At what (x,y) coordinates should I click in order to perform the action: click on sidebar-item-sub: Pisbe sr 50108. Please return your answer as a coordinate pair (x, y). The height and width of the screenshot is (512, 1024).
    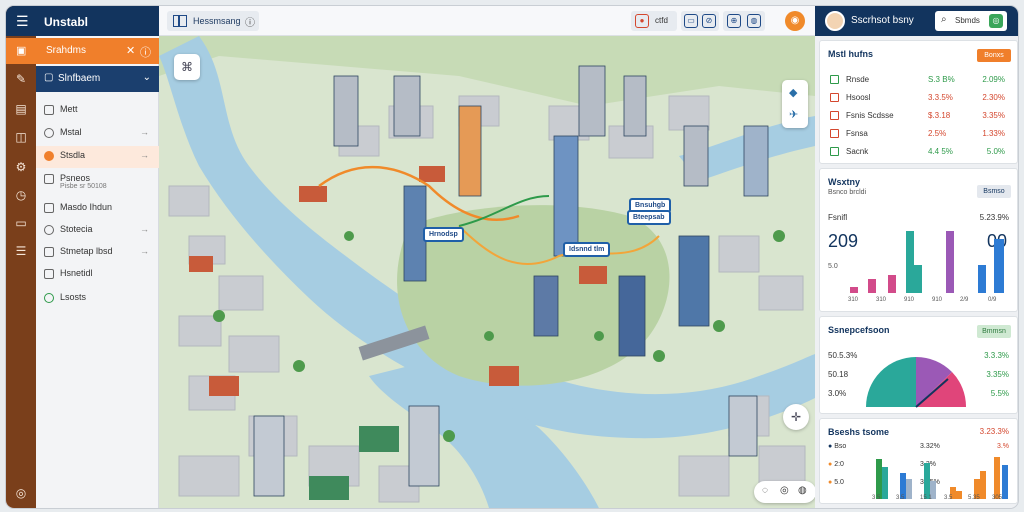
    Looking at the image, I should click on (83, 186).